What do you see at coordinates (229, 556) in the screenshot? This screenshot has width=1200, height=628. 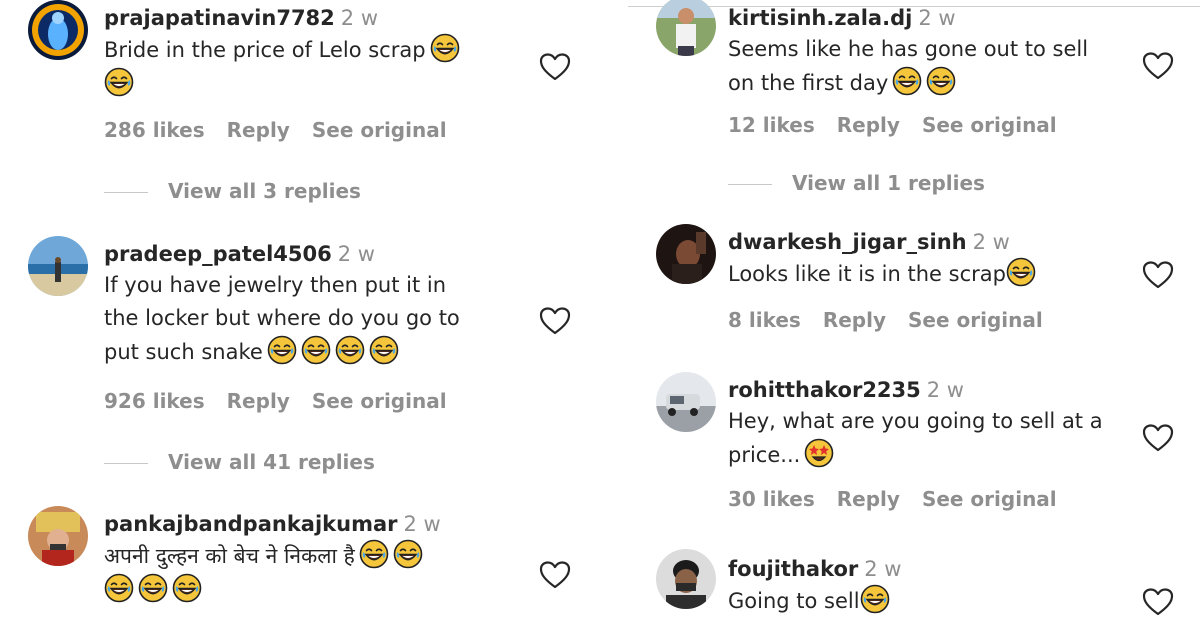 I see `comment-text-line: अपनी दुल्हन को बेच ने निकला है` at bounding box center [229, 556].